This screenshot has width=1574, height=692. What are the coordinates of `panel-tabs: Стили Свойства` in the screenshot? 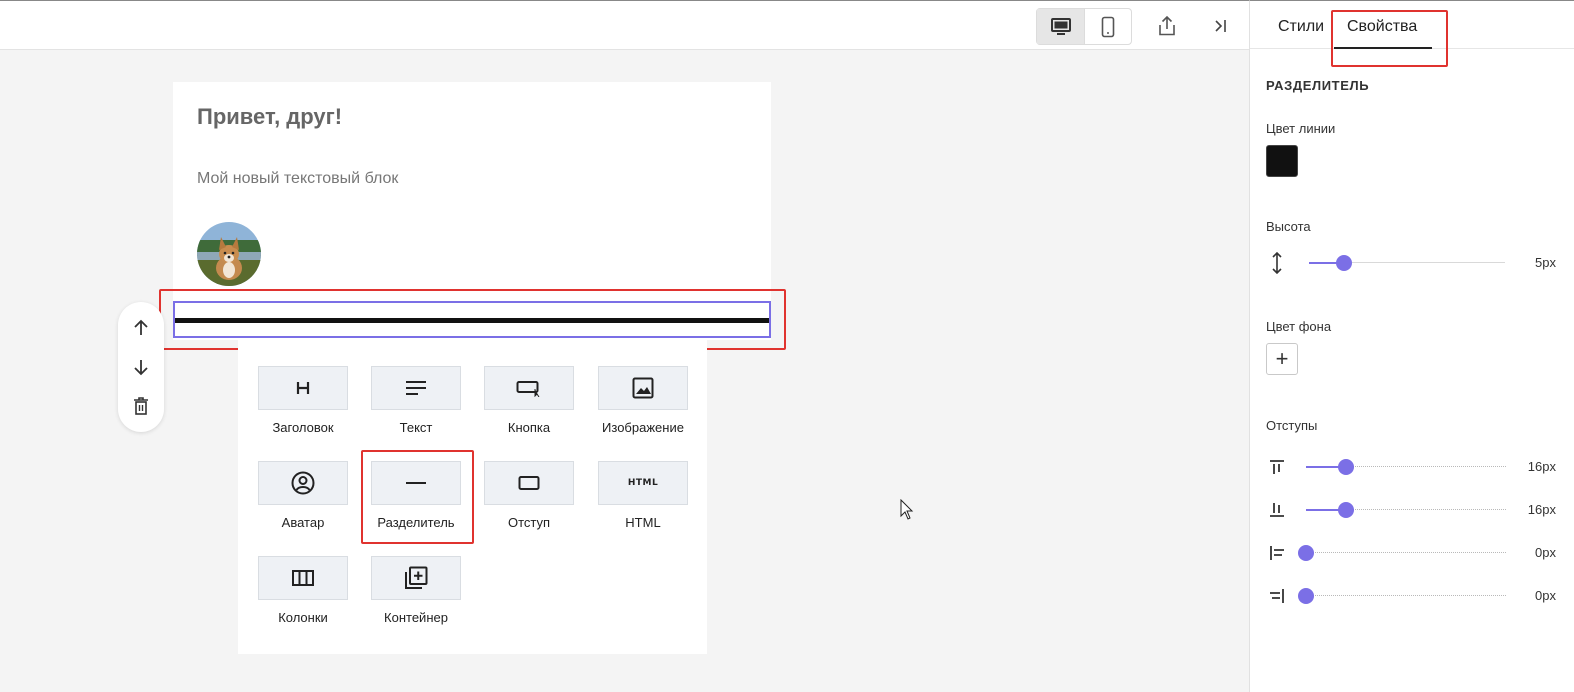 It's located at (1412, 25).